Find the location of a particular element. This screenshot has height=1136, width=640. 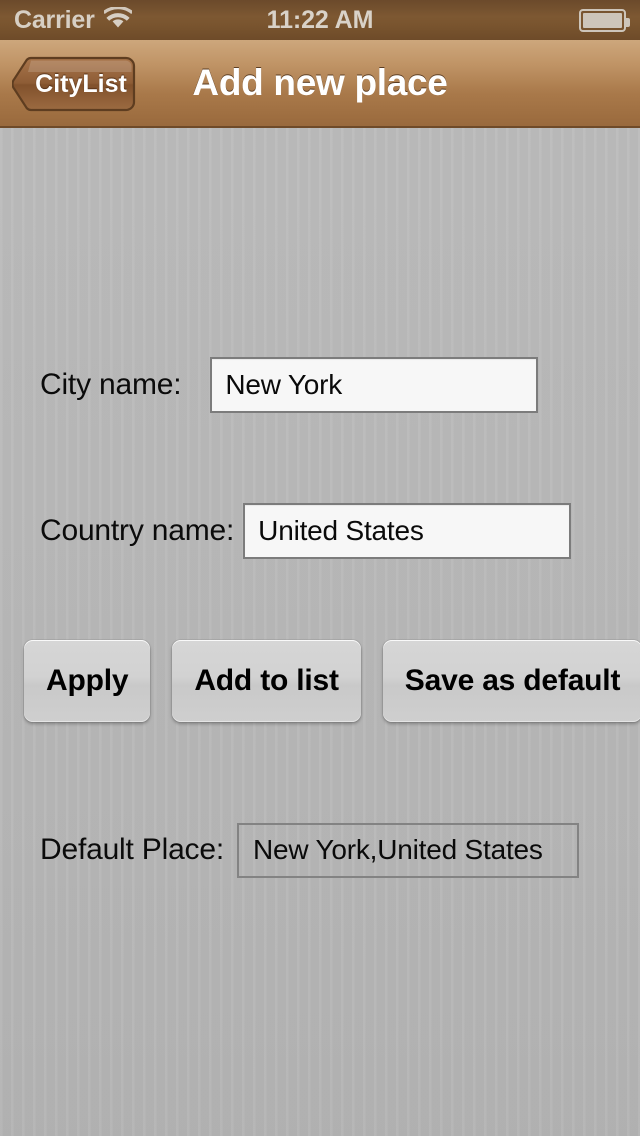

action-button-row: Apply Add to list Save as default is located at coordinates (332, 681).